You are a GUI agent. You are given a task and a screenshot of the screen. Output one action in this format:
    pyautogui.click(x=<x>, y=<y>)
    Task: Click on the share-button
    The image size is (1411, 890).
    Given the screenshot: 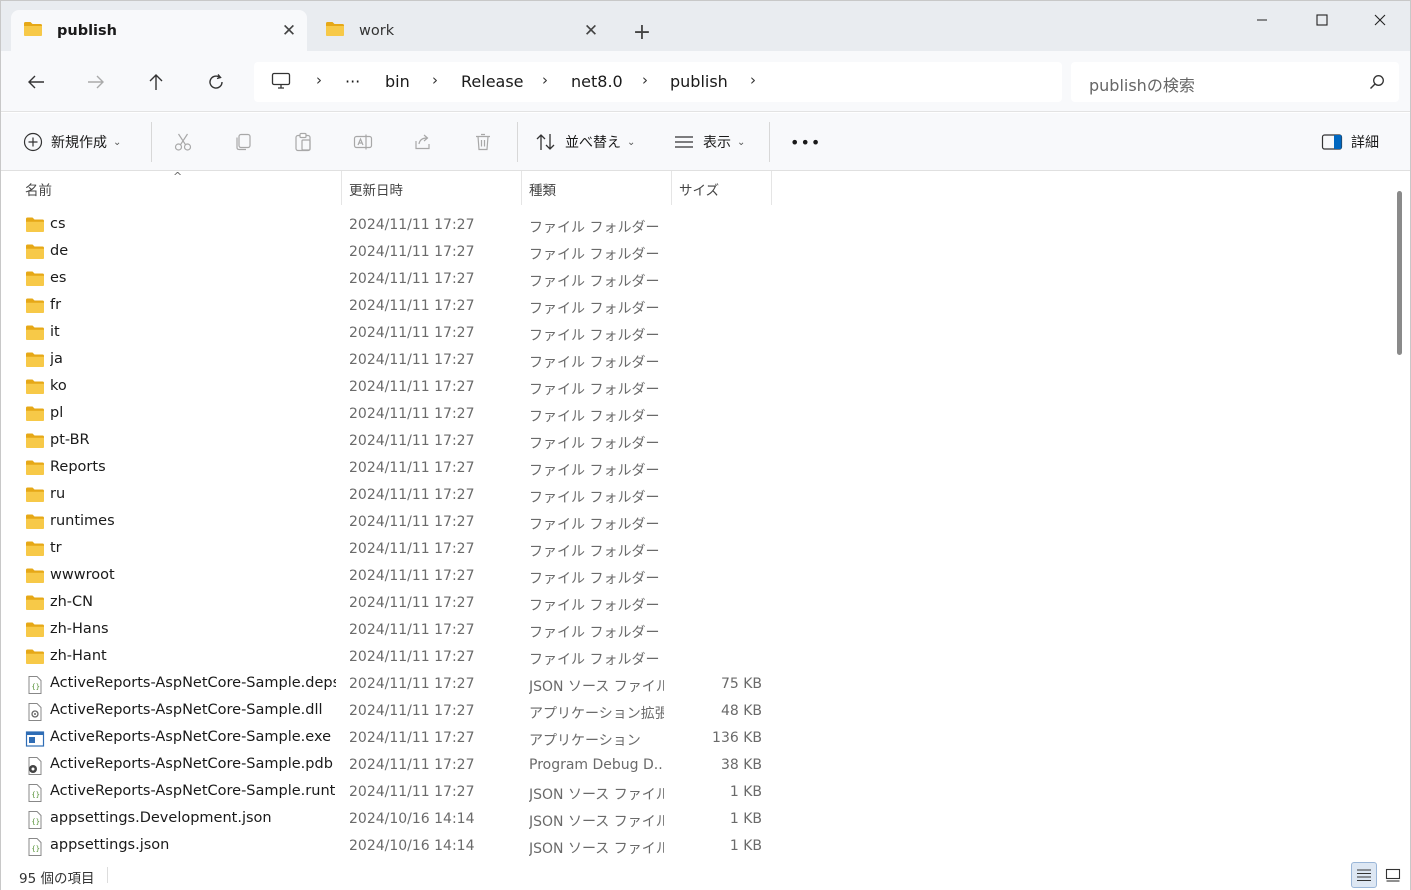 What is the action you would take?
    pyautogui.click(x=423, y=142)
    